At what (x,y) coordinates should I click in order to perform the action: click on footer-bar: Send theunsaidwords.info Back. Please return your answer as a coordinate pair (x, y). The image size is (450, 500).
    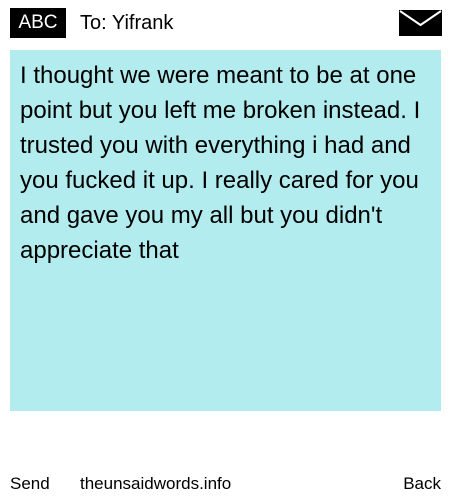
    Looking at the image, I should click on (225, 484).